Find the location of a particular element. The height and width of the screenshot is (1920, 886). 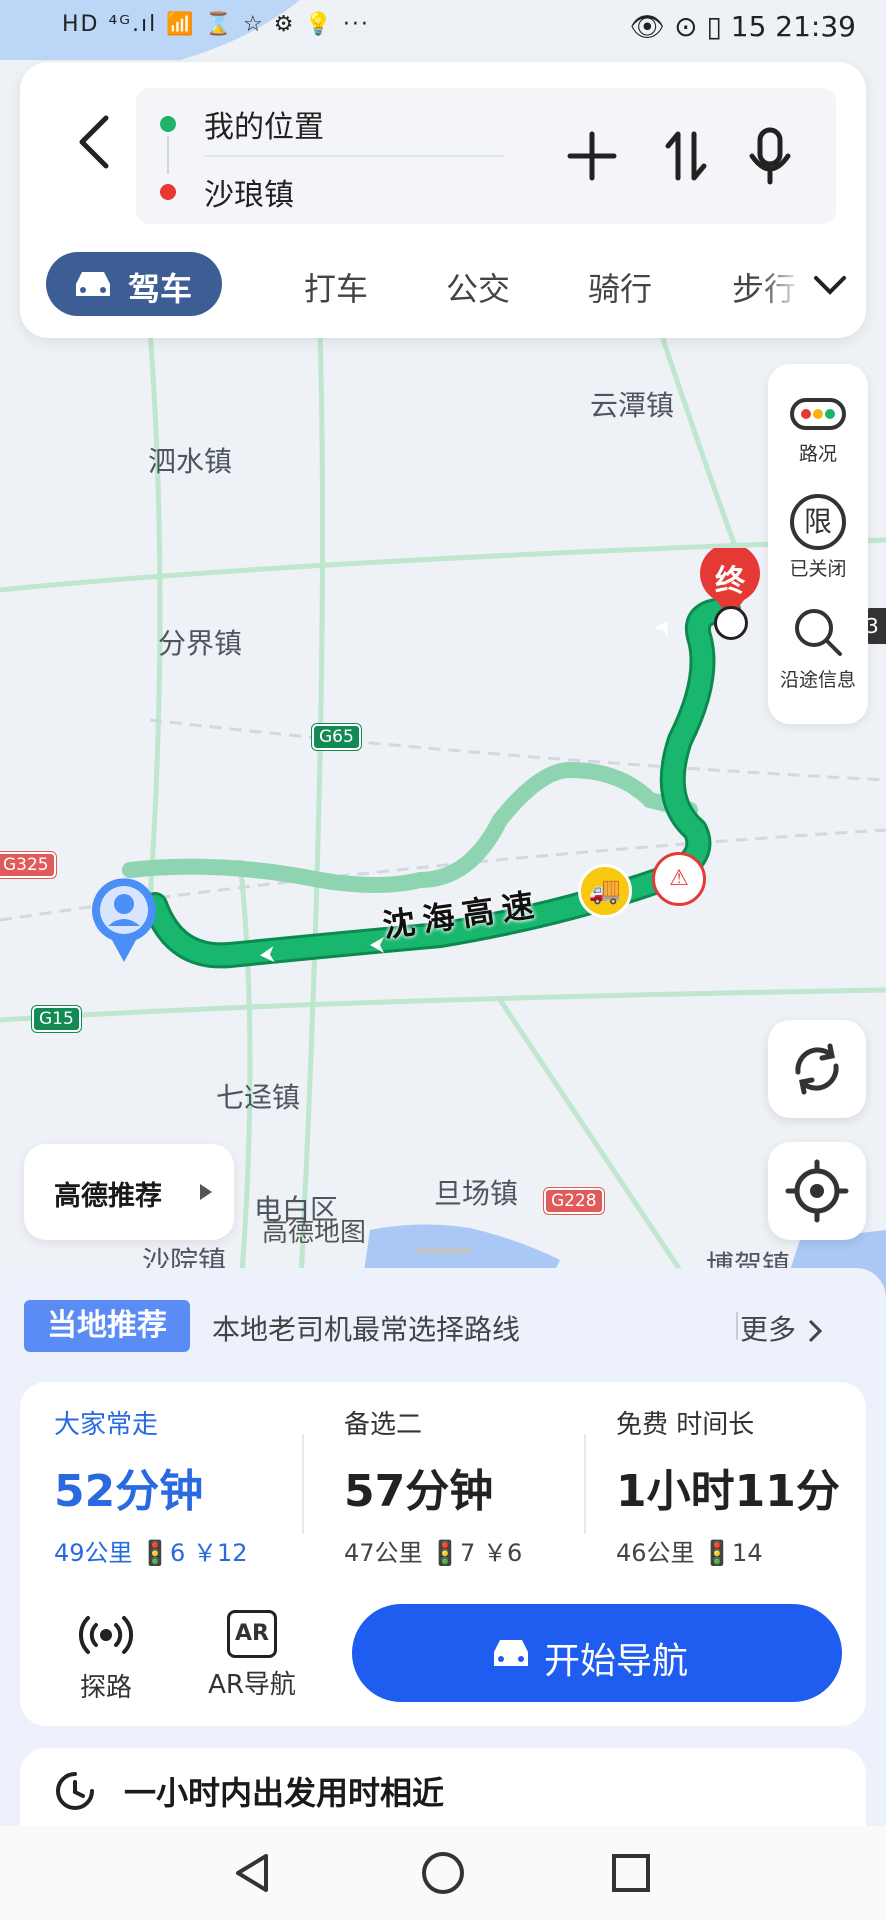

chevron-down-icon is located at coordinates (830, 285).